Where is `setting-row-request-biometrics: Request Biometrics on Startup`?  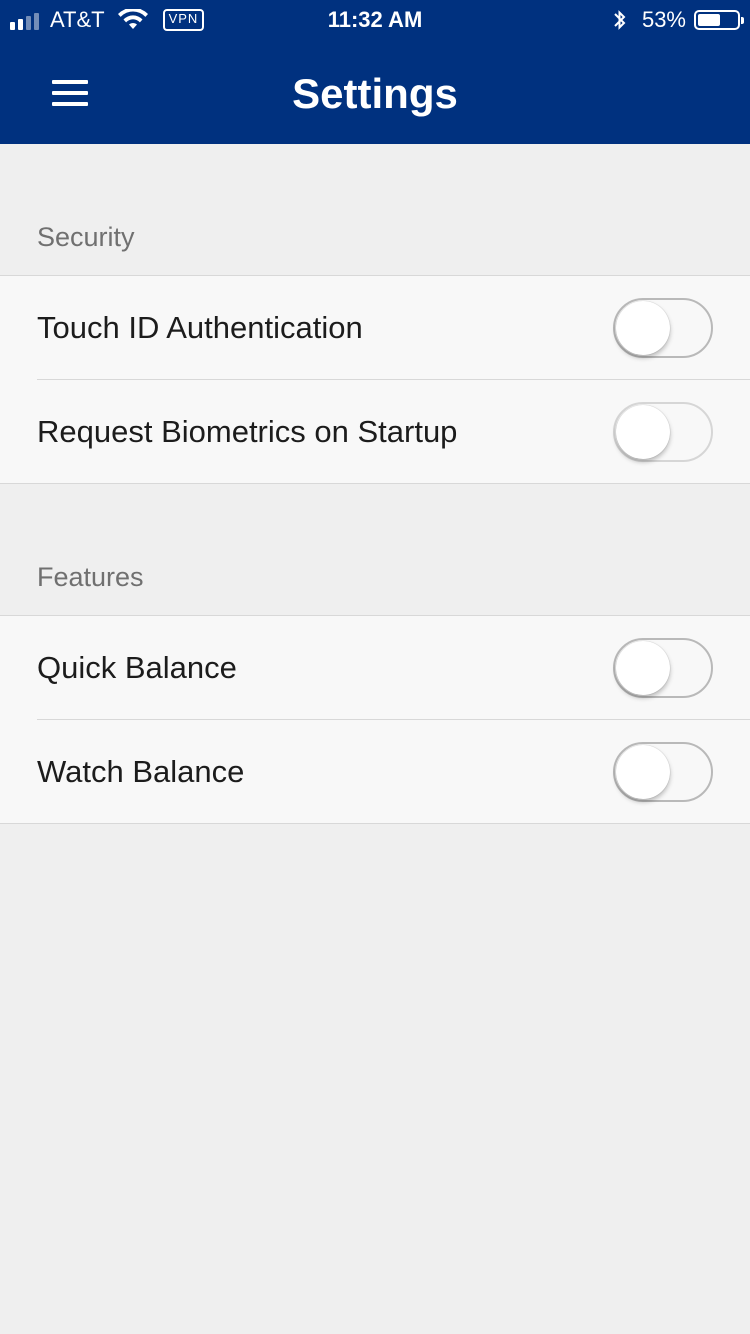 setting-row-request-biometrics: Request Biometrics on Startup is located at coordinates (375, 431).